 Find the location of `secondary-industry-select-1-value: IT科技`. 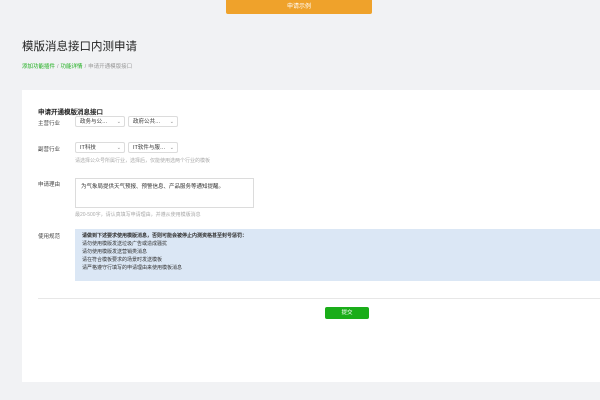

secondary-industry-select-1-value: IT科技 is located at coordinates (88, 148).